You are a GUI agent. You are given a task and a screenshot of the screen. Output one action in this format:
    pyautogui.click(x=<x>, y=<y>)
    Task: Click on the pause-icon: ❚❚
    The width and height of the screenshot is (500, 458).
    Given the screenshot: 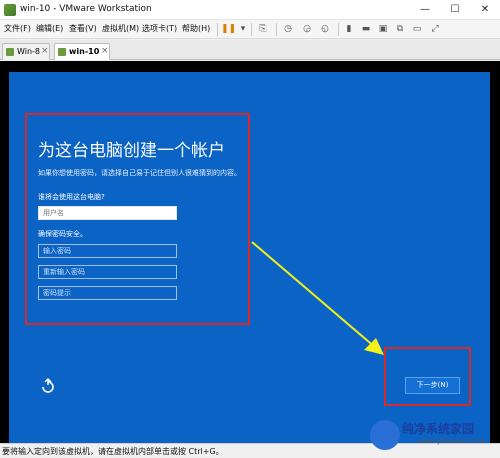 What is the action you would take?
    pyautogui.click(x=228, y=29)
    